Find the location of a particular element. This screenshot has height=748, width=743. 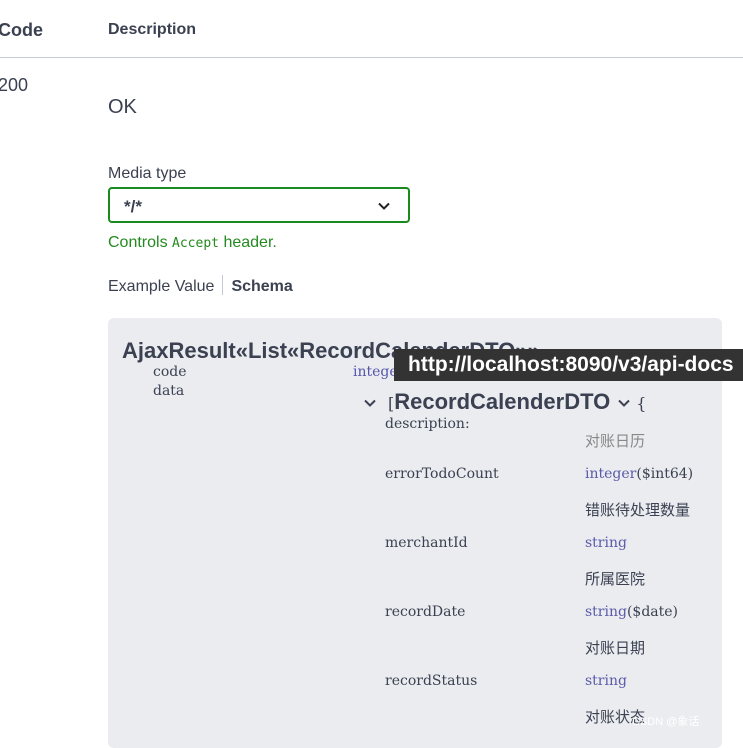

response-status-text: OK is located at coordinates (122, 107).